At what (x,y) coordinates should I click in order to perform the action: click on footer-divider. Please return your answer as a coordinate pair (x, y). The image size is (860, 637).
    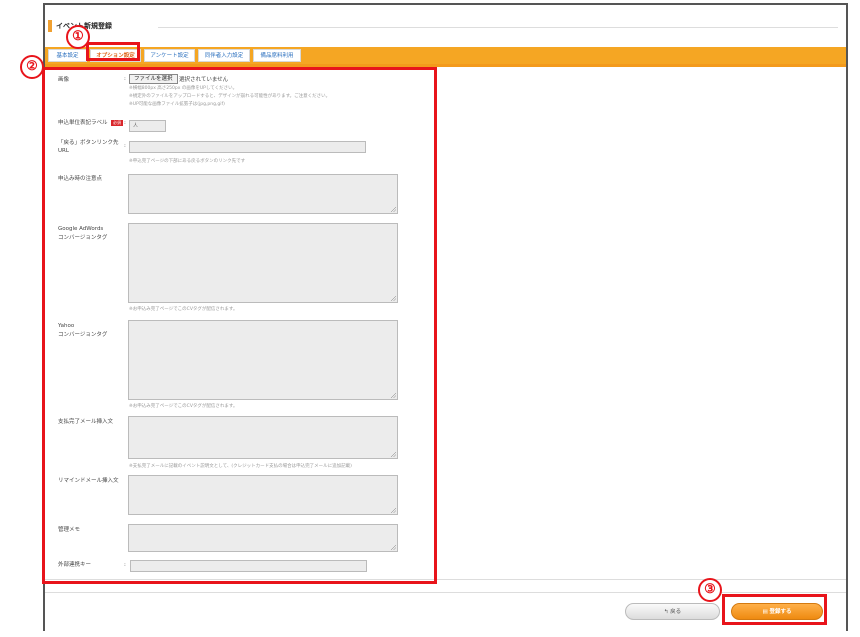
    Looking at the image, I should click on (445, 592).